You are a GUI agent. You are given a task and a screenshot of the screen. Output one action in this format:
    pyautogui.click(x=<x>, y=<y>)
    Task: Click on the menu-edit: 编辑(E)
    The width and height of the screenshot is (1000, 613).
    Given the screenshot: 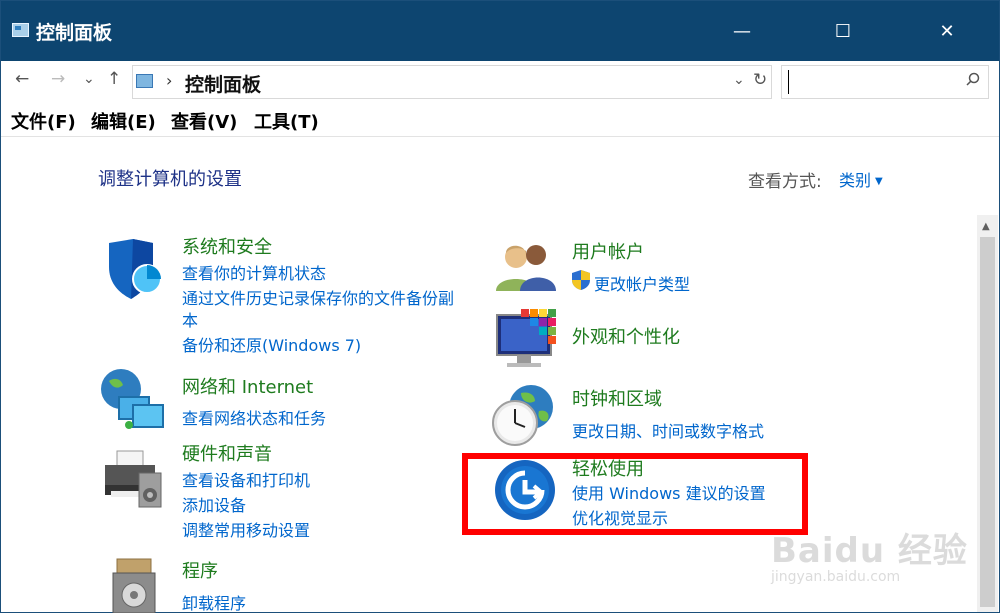 What is the action you would take?
    pyautogui.click(x=123, y=121)
    